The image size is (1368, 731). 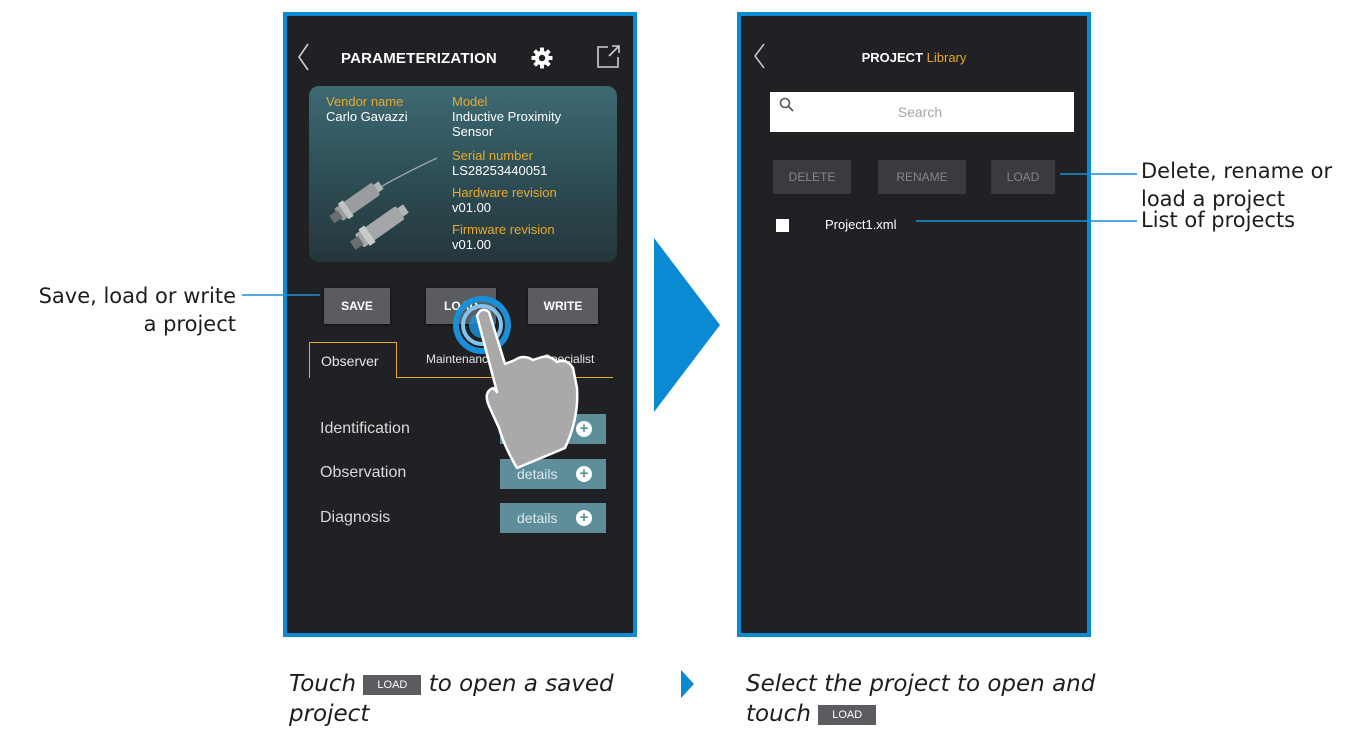 What do you see at coordinates (451, 699) in the screenshot?
I see `caption-left: Touch LOAD to open a saved project` at bounding box center [451, 699].